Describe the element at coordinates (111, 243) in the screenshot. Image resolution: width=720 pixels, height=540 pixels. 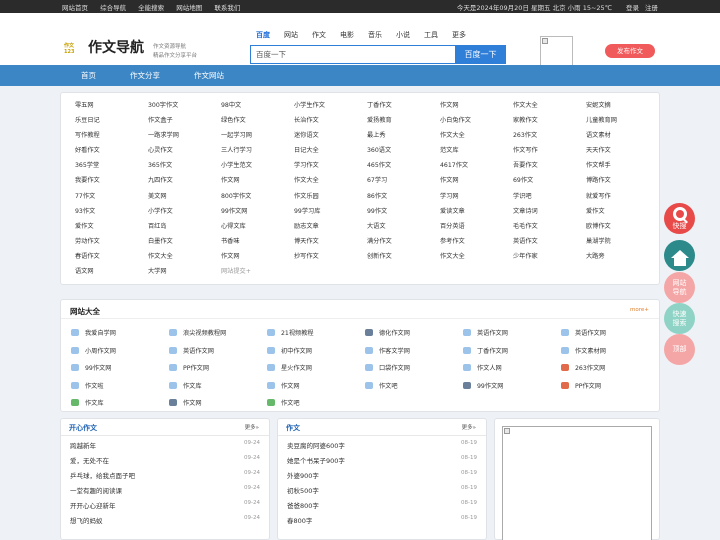
I see `link-item: 劳动作文` at that location.